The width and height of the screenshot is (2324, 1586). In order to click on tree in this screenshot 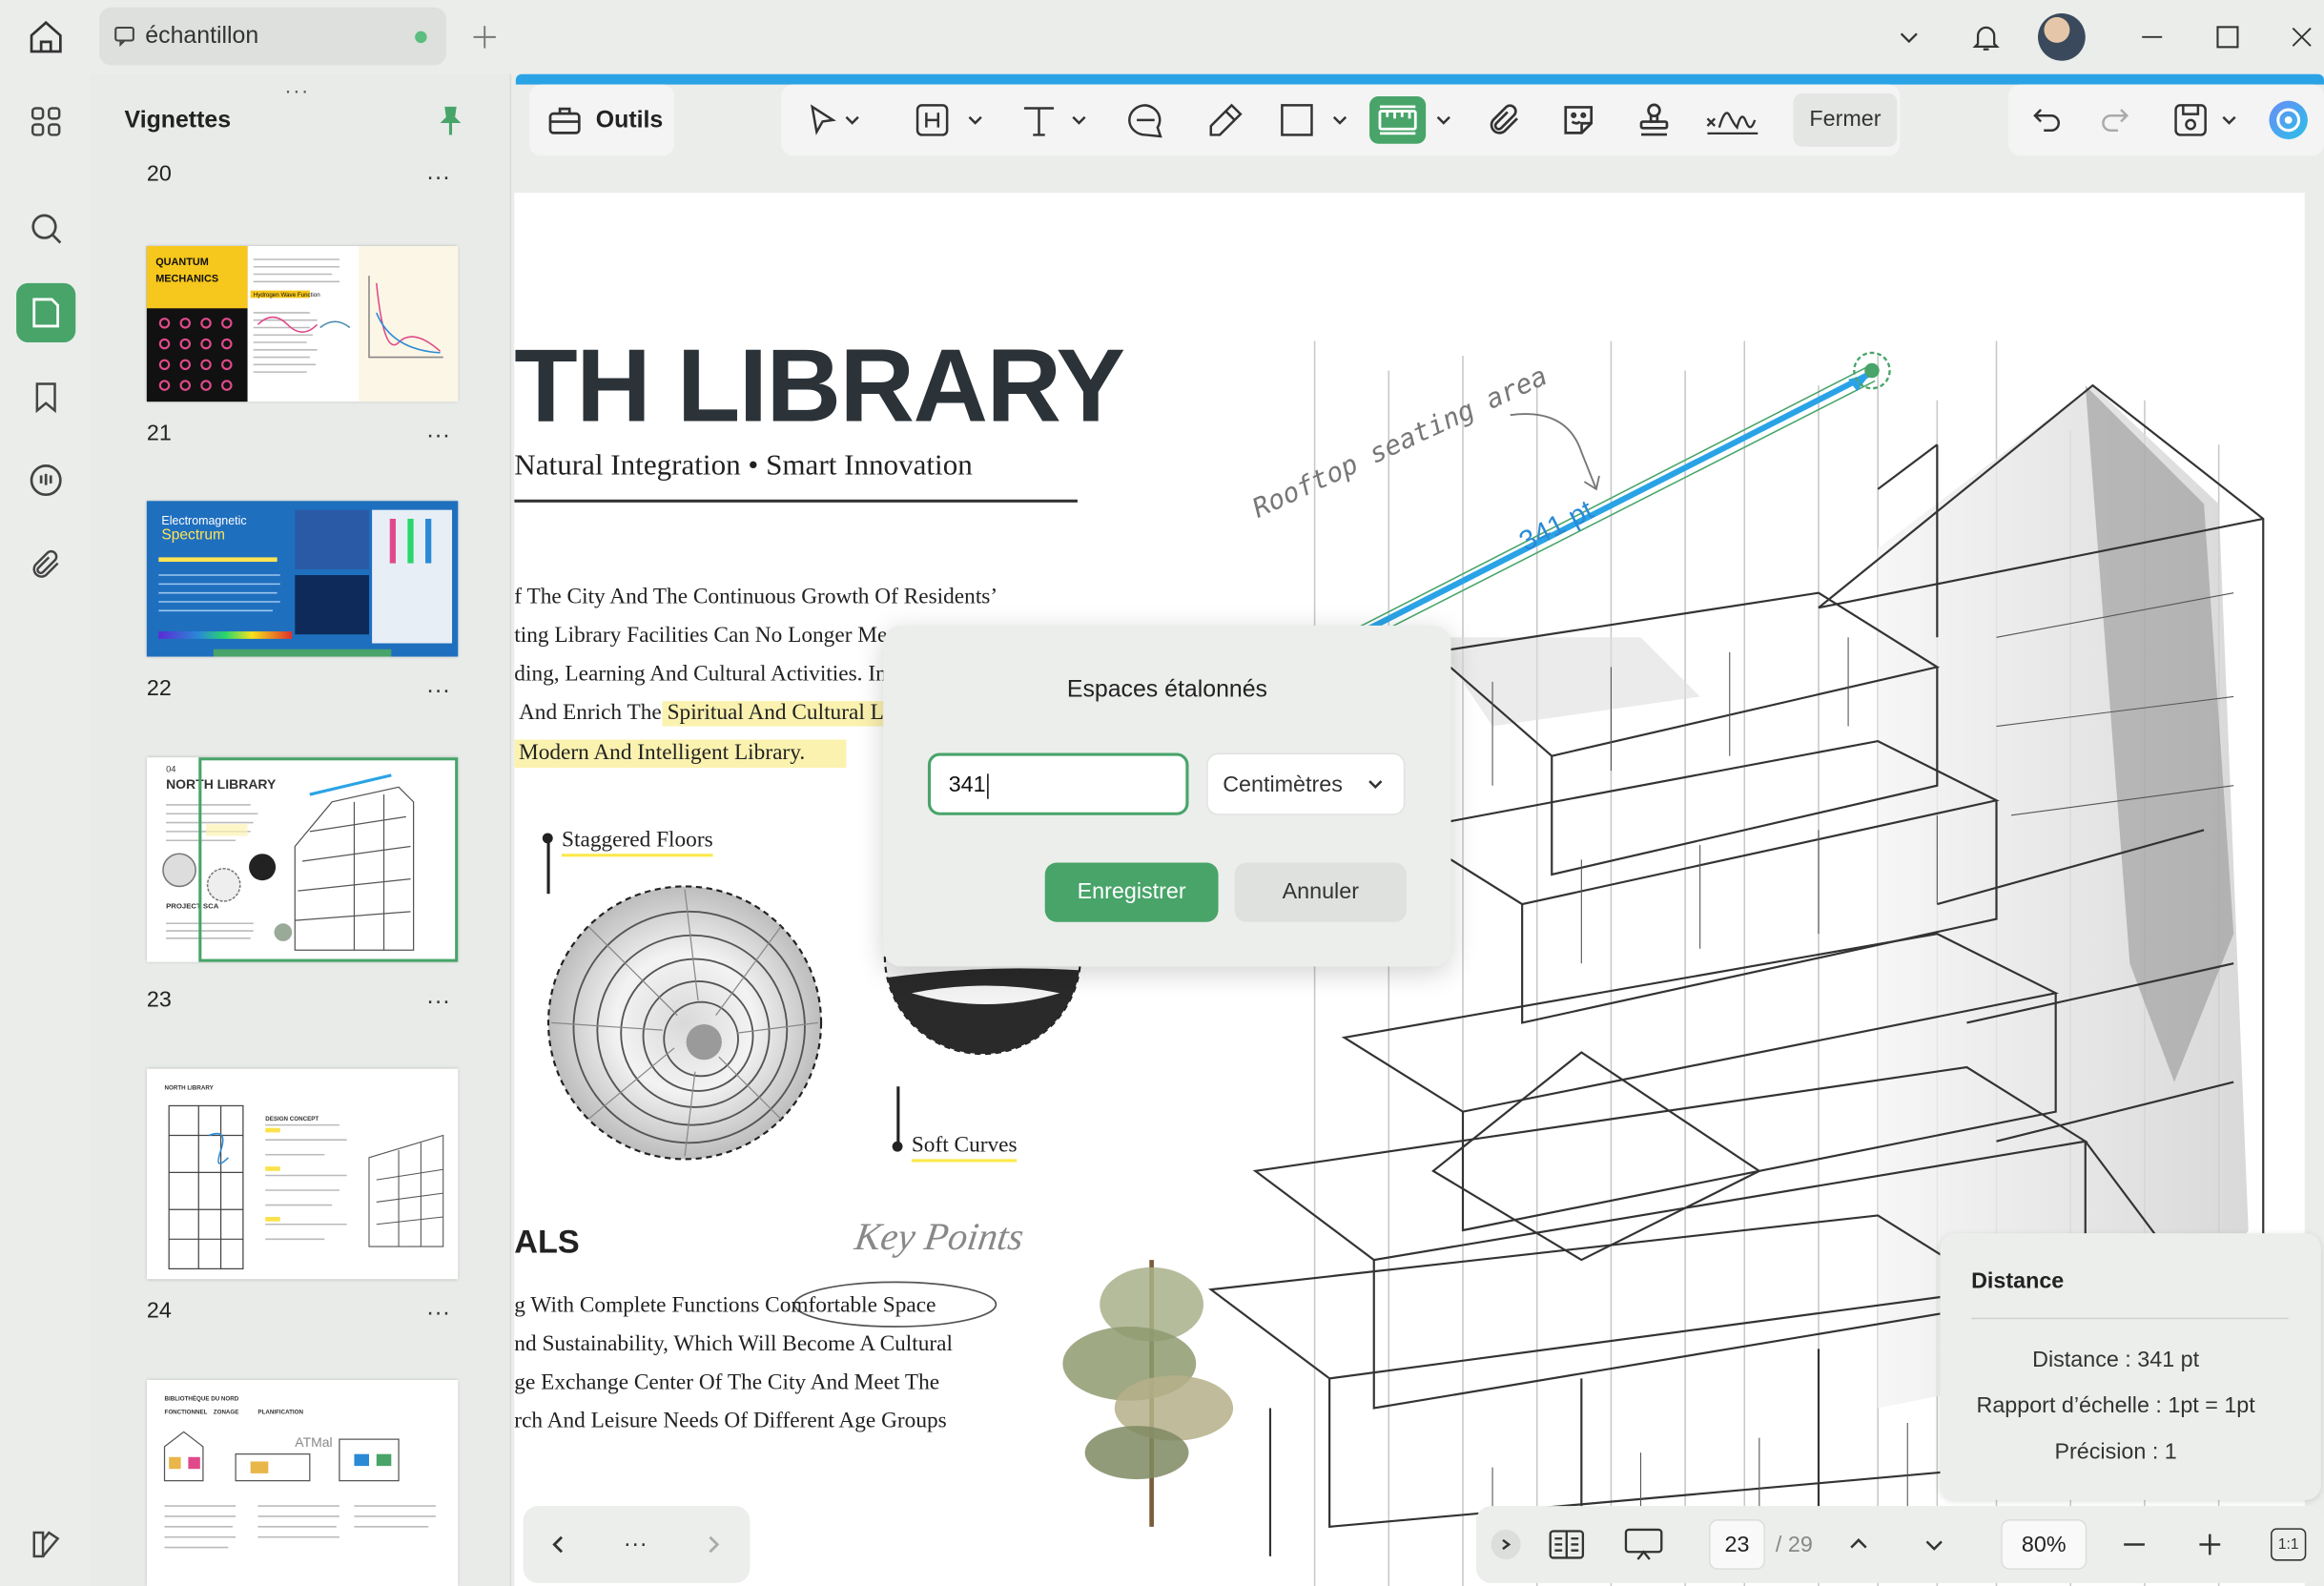, I will do `click(1148, 1393)`.